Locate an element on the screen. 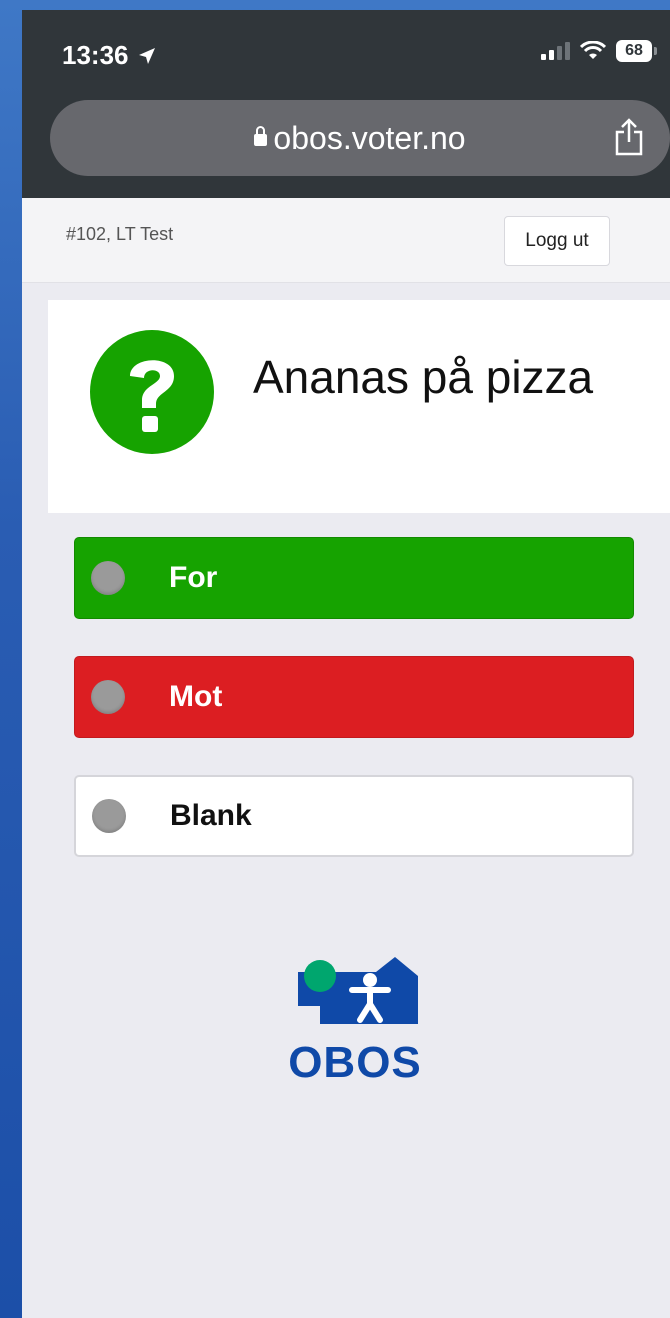  battery-indicator: 68 is located at coordinates (636, 51).